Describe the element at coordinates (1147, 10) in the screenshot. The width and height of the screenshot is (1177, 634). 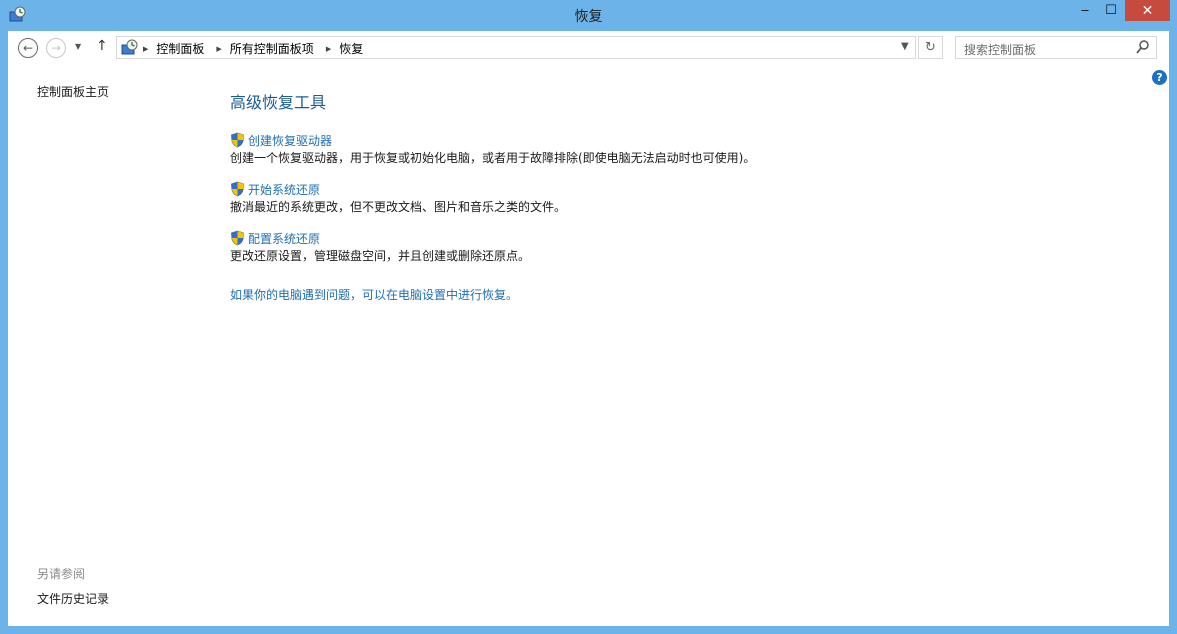
I see `close-button: ✕` at that location.